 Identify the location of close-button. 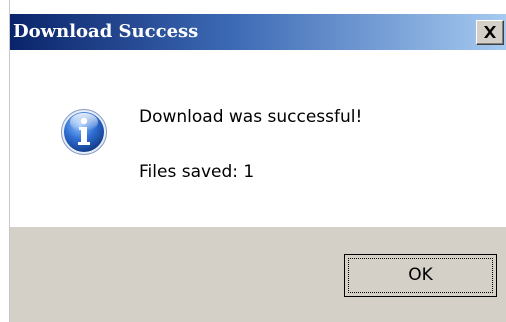
(490, 32).